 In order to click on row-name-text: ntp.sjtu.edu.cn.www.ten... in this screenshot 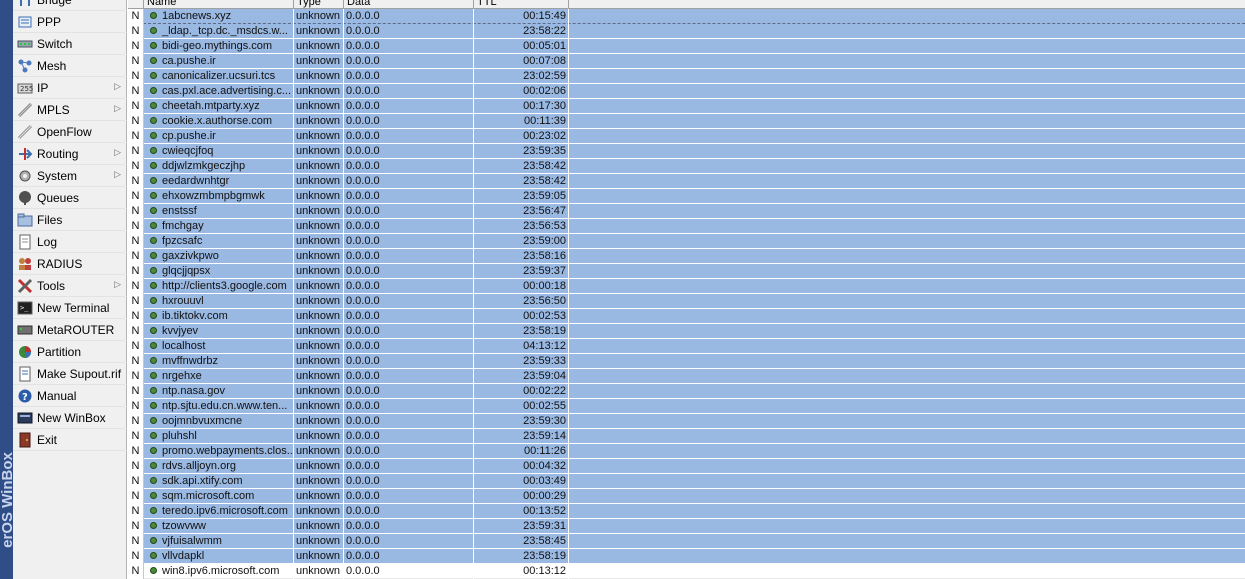, I will do `click(225, 406)`.